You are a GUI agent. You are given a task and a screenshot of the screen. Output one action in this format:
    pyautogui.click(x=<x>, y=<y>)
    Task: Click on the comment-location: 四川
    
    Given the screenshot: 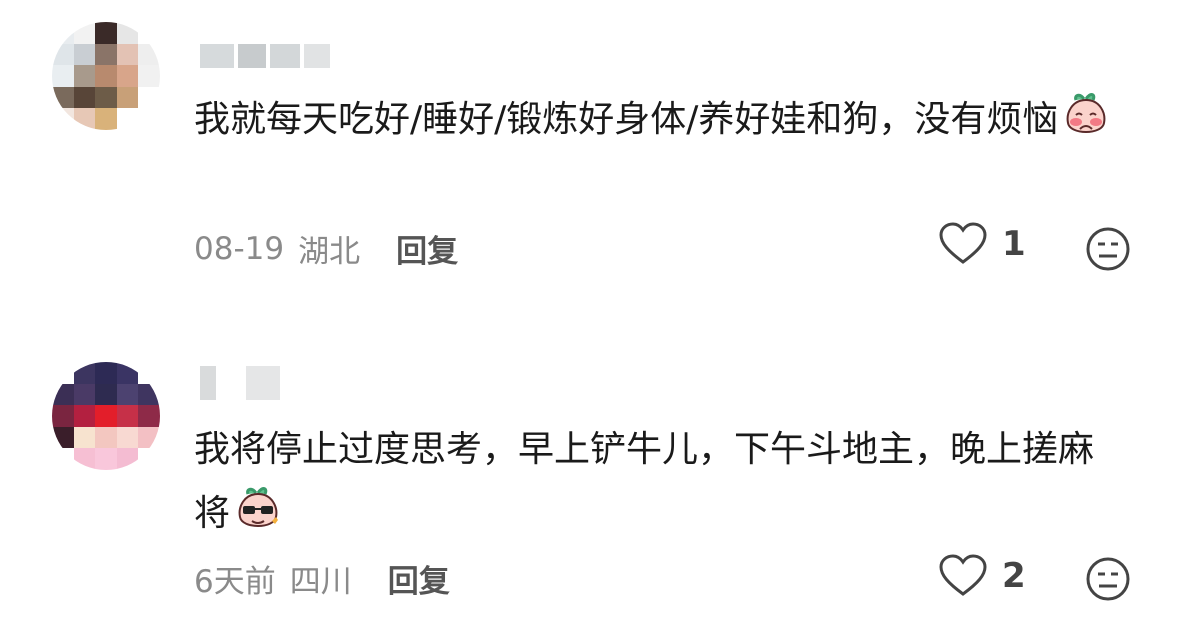 What is the action you would take?
    pyautogui.click(x=320, y=582)
    